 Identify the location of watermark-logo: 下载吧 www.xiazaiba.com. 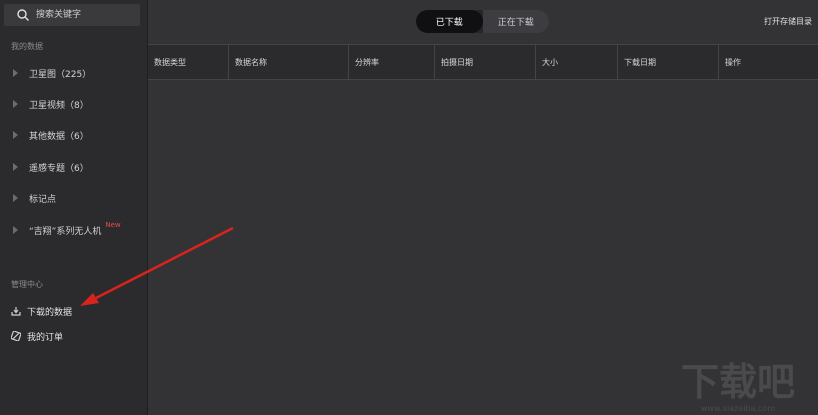
(738, 386).